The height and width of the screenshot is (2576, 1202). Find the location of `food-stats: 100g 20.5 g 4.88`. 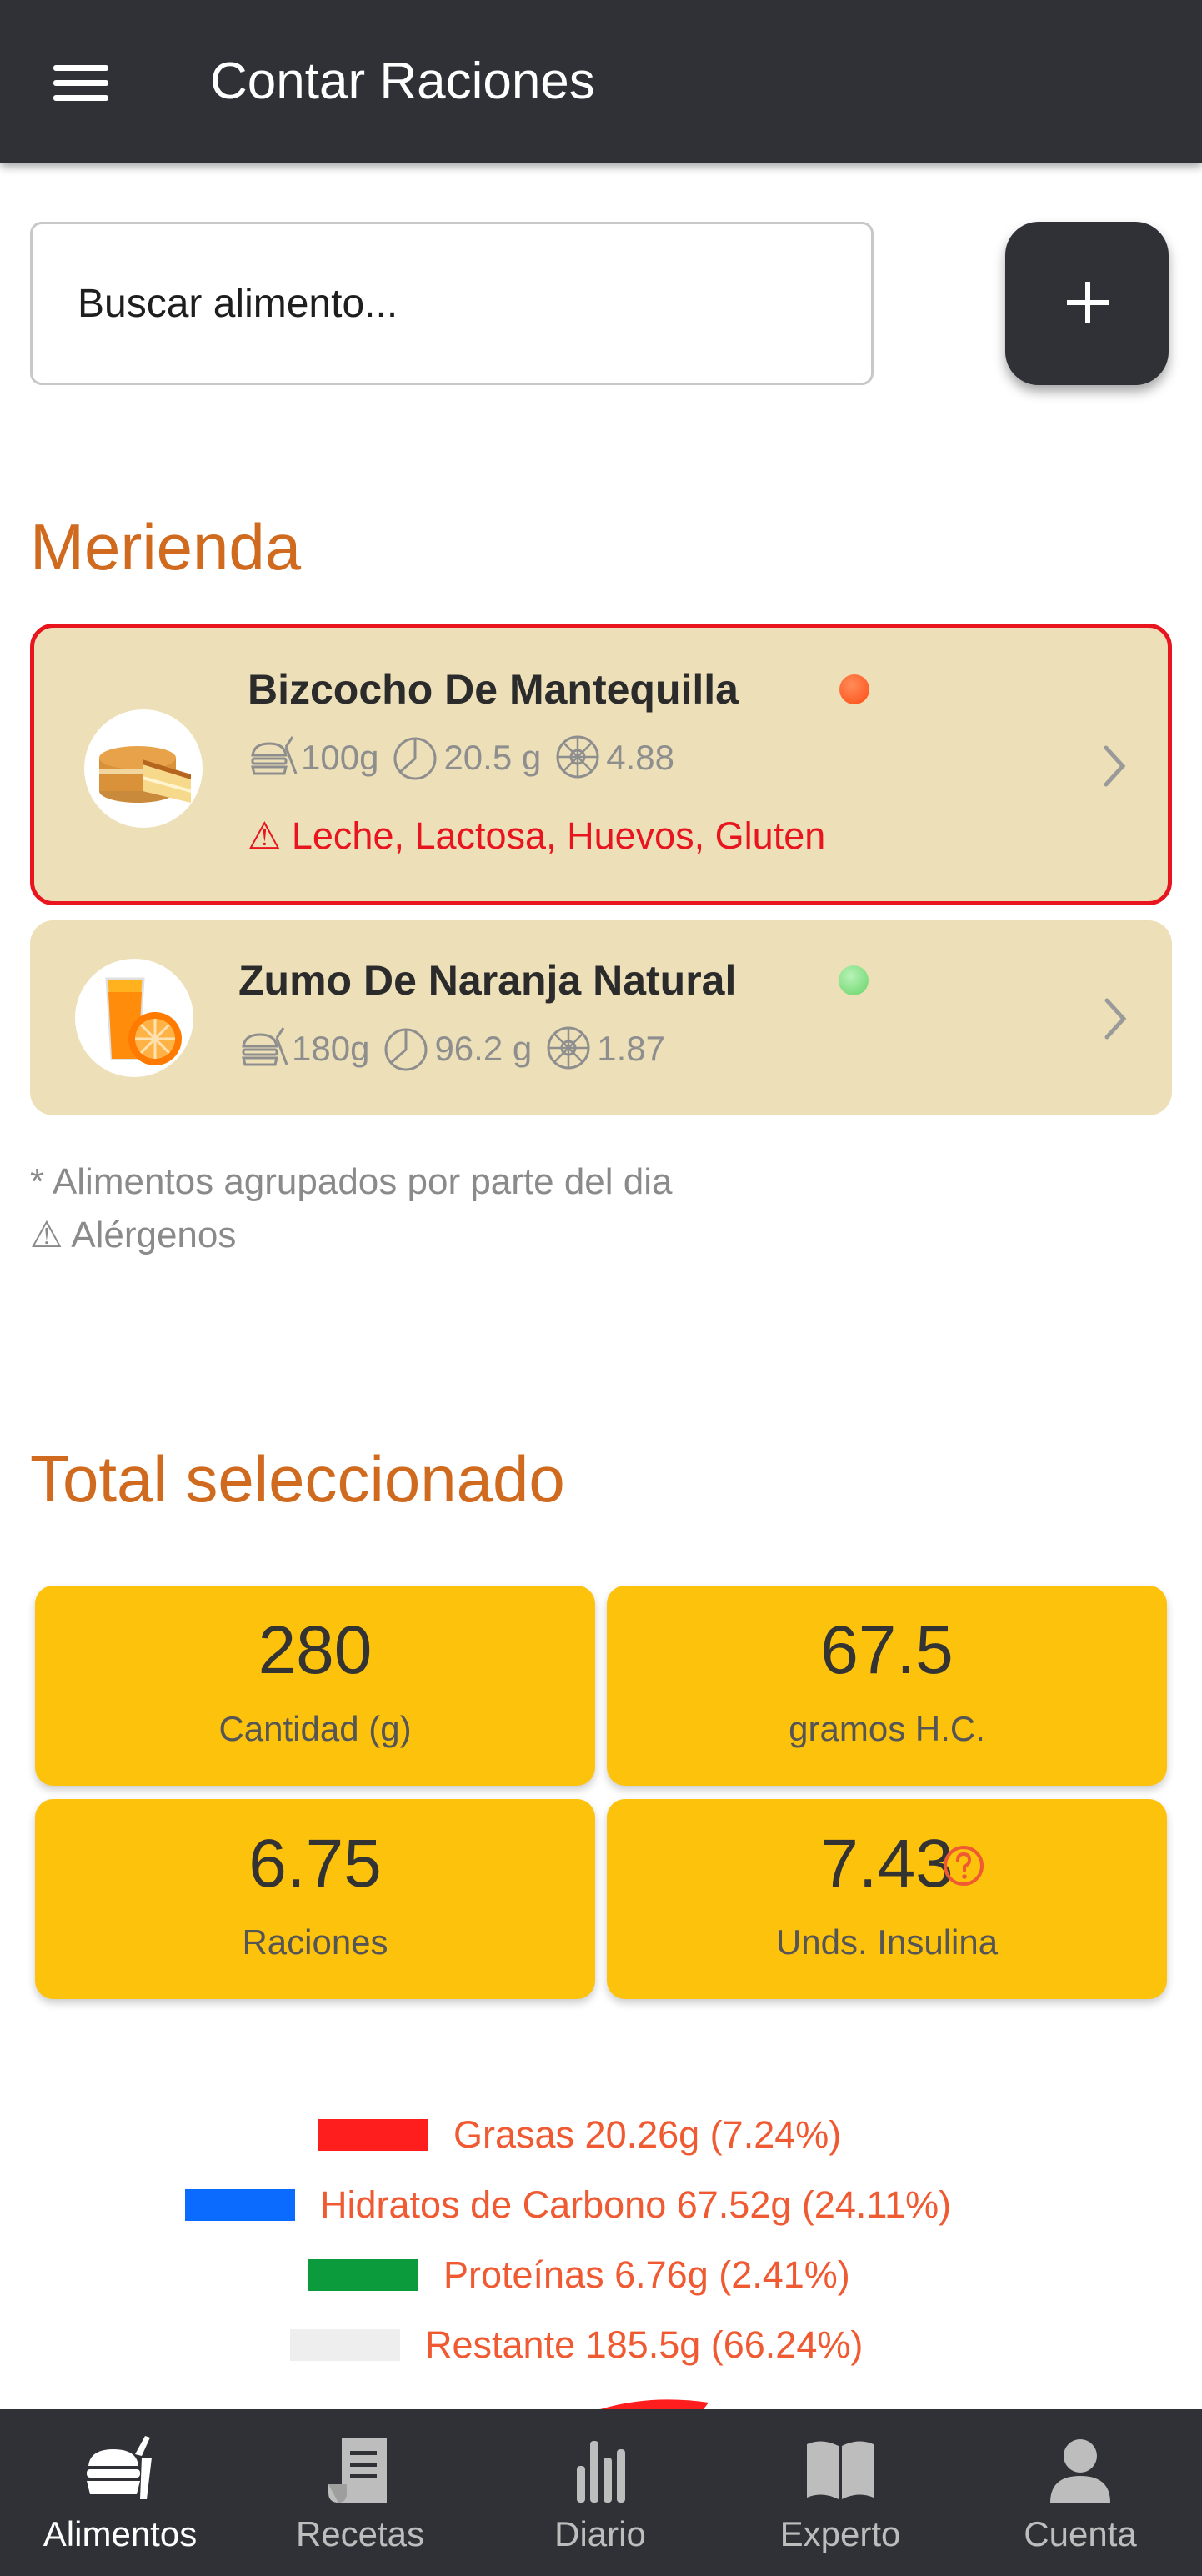

food-stats: 100g 20.5 g 4.88 is located at coordinates (467, 757).